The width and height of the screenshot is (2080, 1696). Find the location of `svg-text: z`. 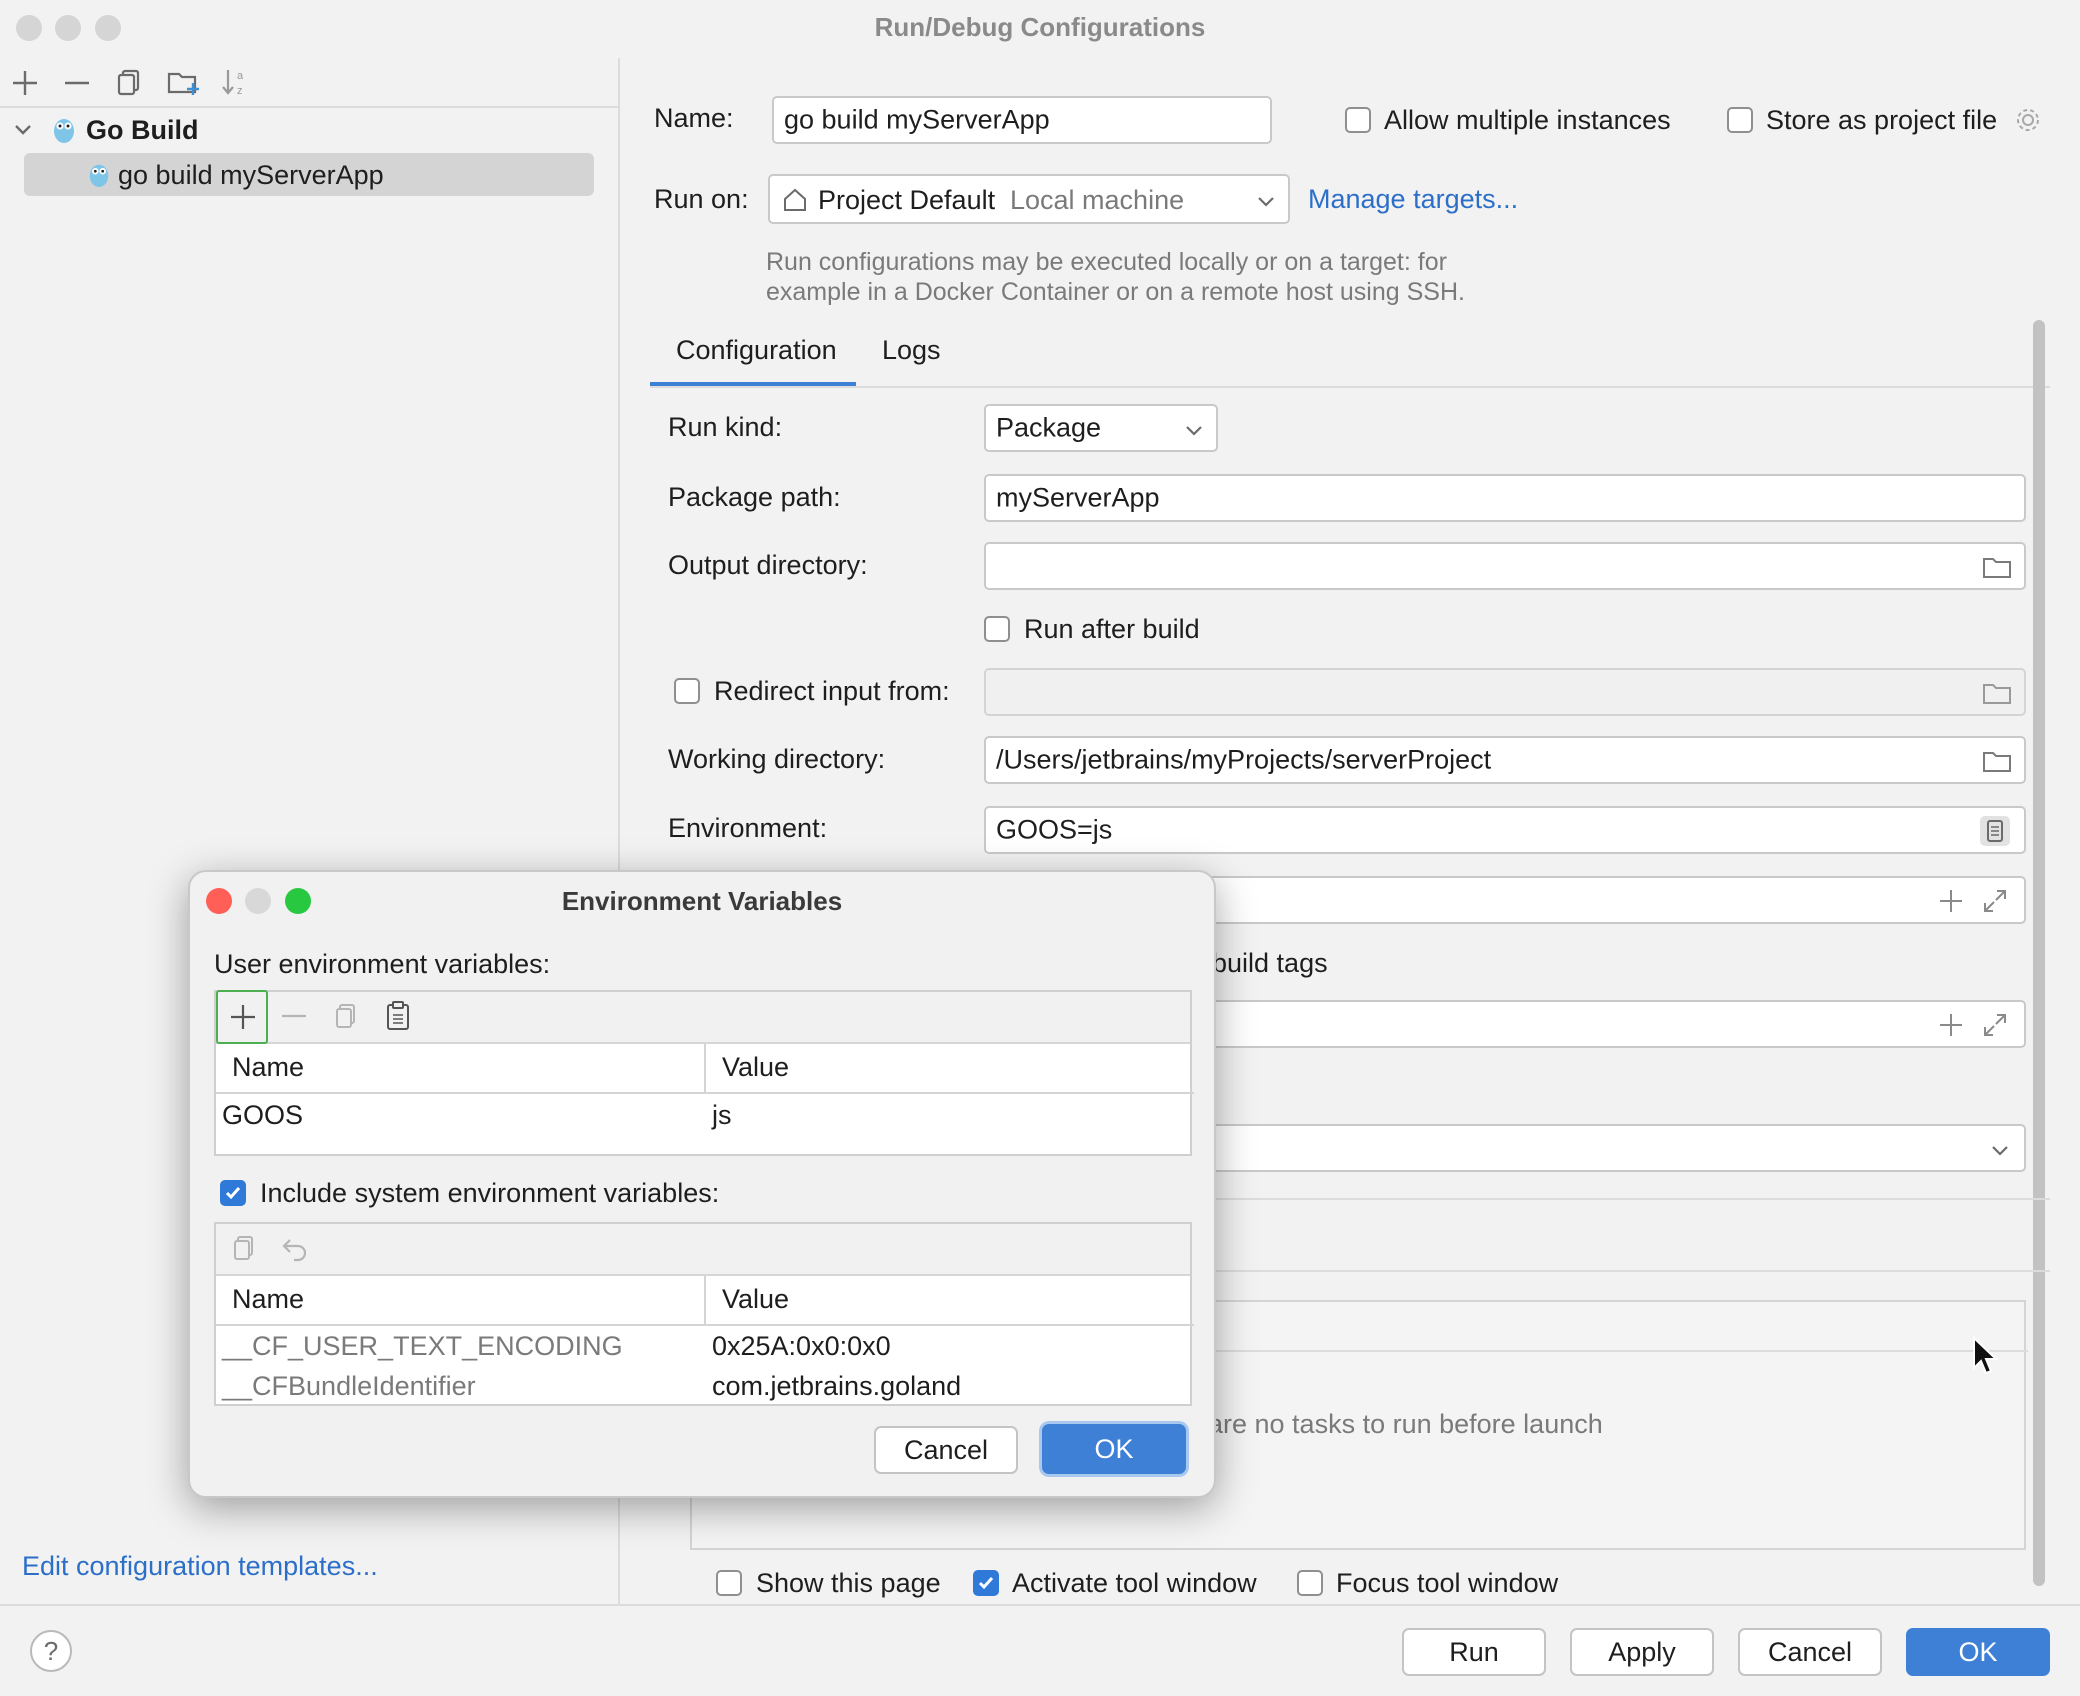

svg-text: z is located at coordinates (240, 91).